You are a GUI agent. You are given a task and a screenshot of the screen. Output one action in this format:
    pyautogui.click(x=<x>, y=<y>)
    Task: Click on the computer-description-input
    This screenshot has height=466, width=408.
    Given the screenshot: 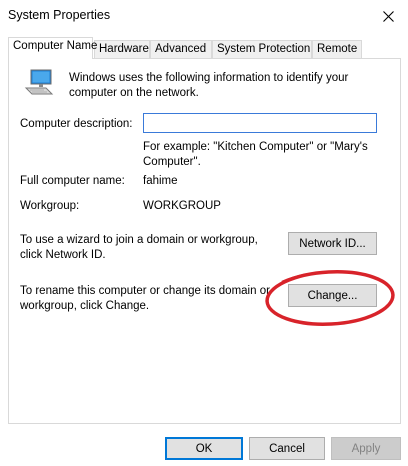 What is the action you would take?
    pyautogui.click(x=260, y=123)
    